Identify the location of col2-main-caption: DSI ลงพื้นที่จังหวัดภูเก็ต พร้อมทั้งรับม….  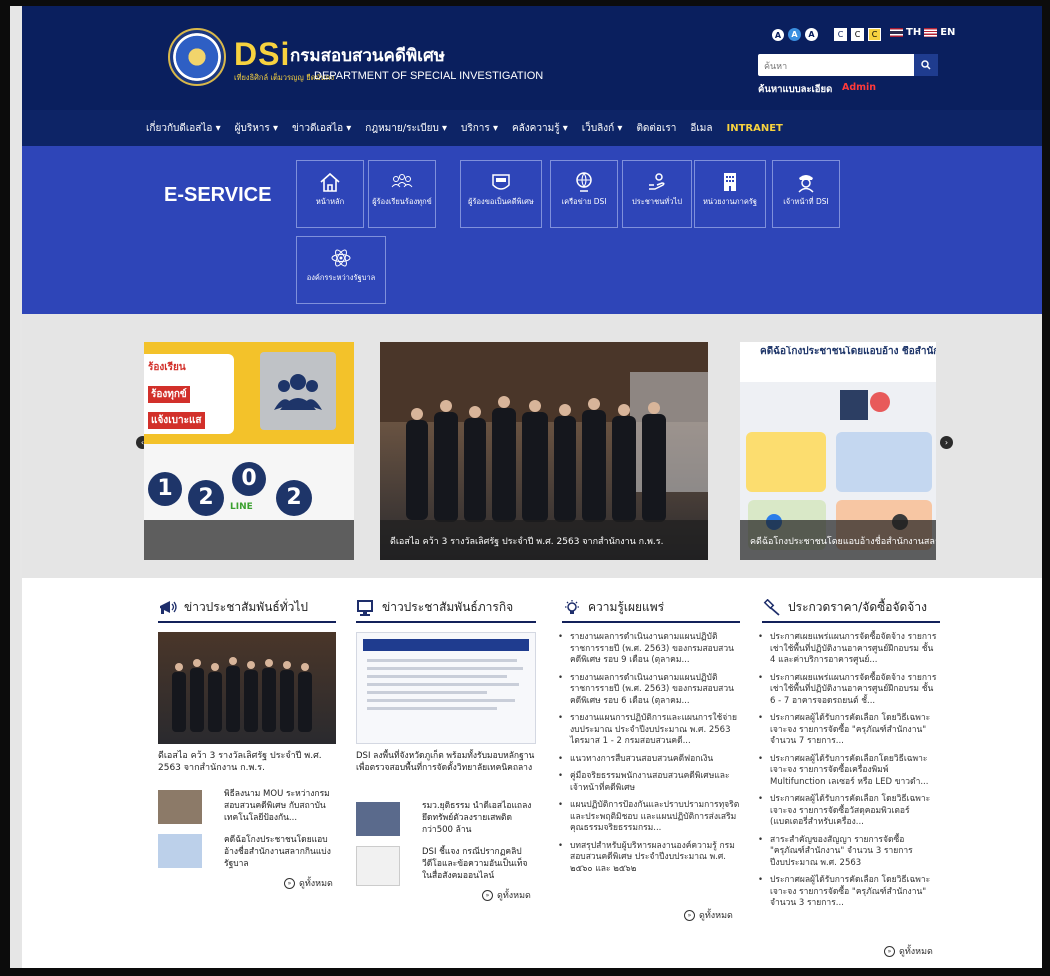
(446, 762).